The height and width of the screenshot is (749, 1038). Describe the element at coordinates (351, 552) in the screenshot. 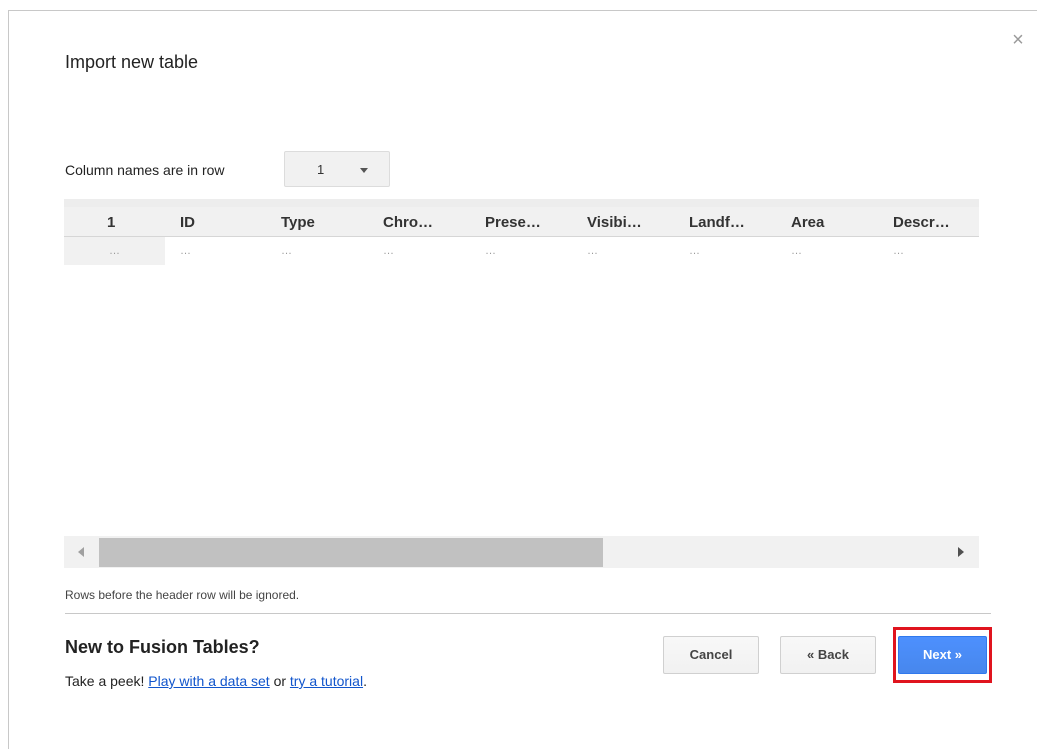

I see `scrollbar-thumb` at that location.